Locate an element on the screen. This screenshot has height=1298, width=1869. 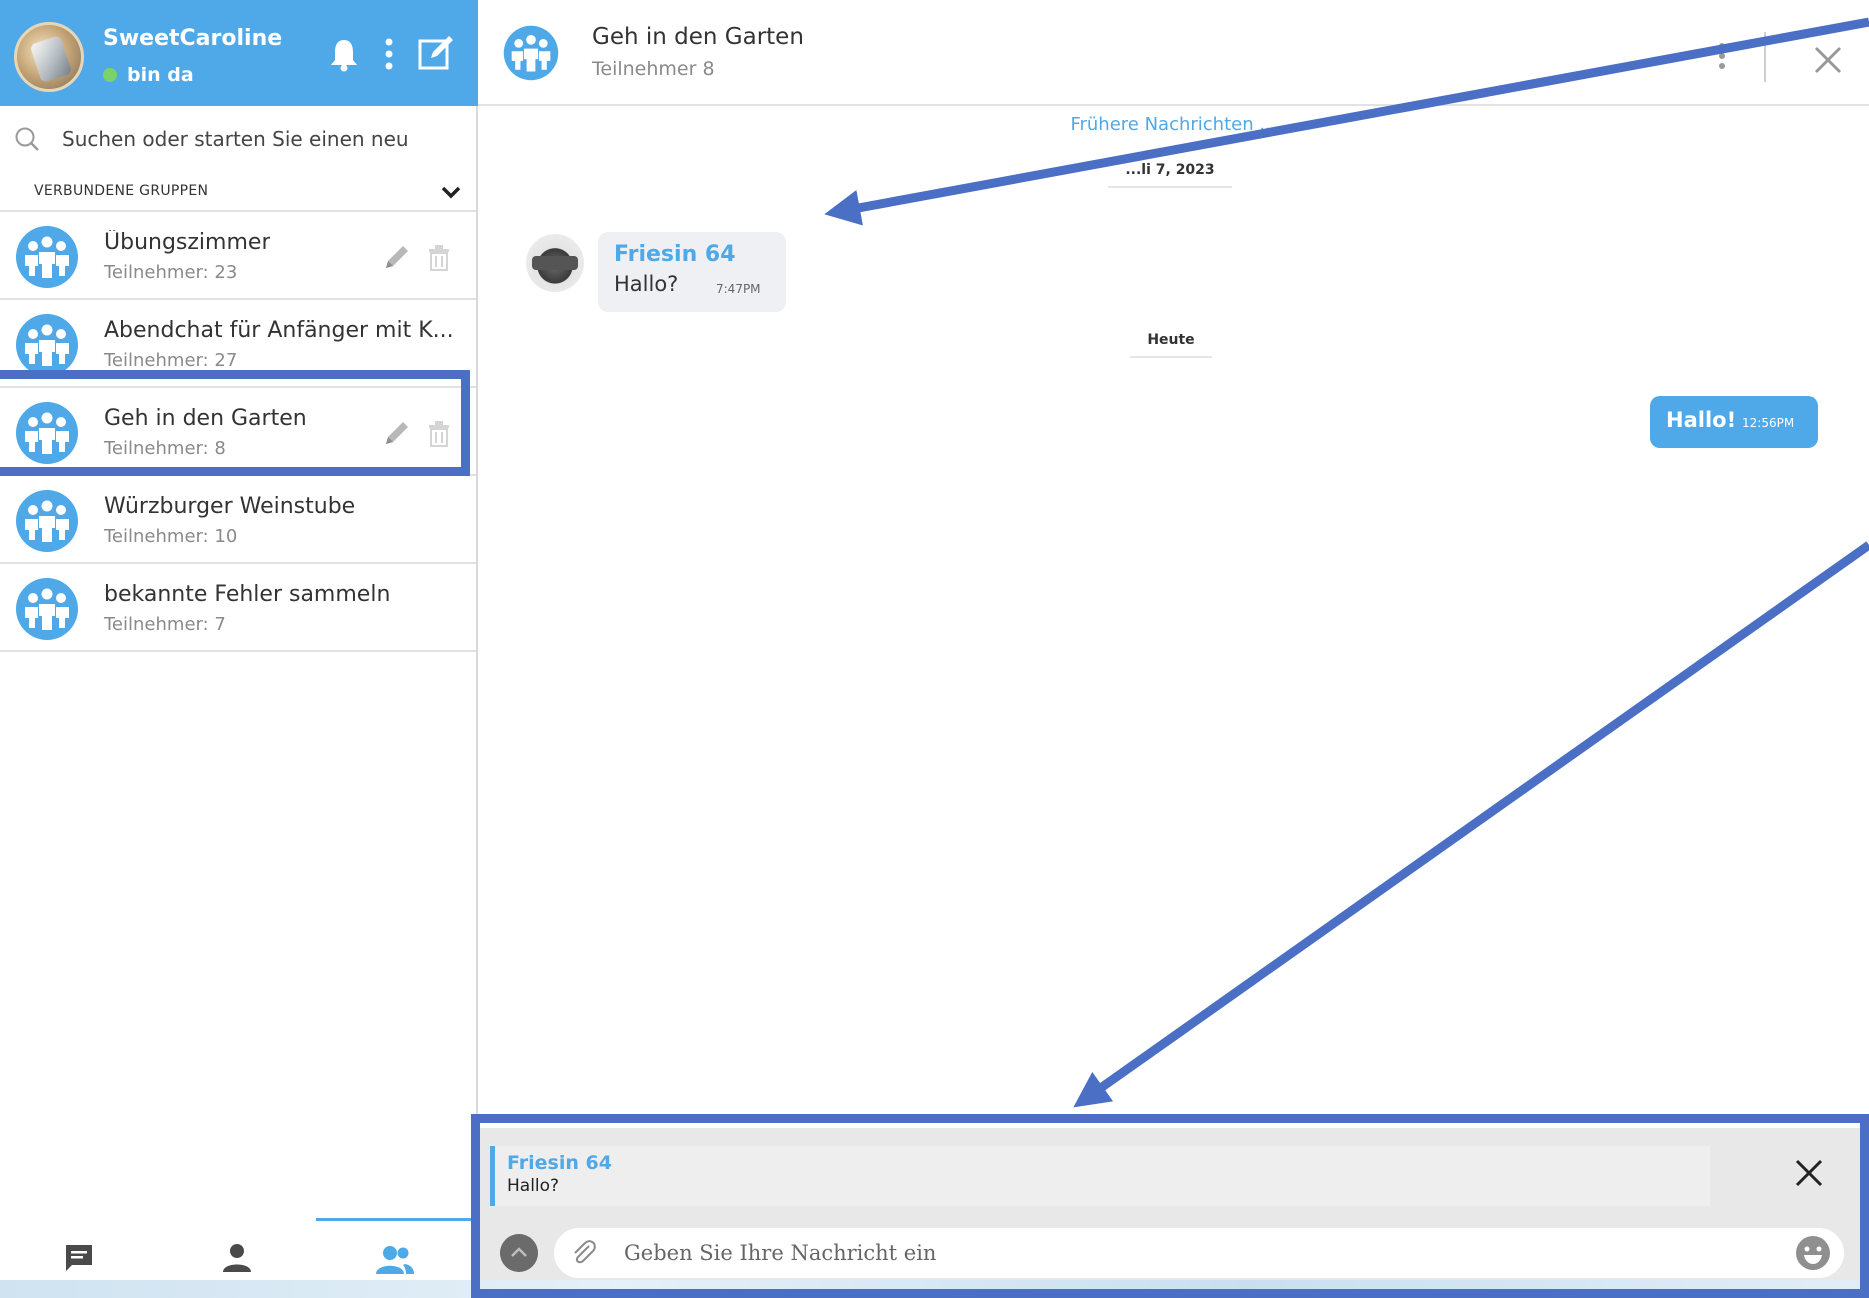
group-member-count: Teilnehmer: 10 is located at coordinates (171, 536).